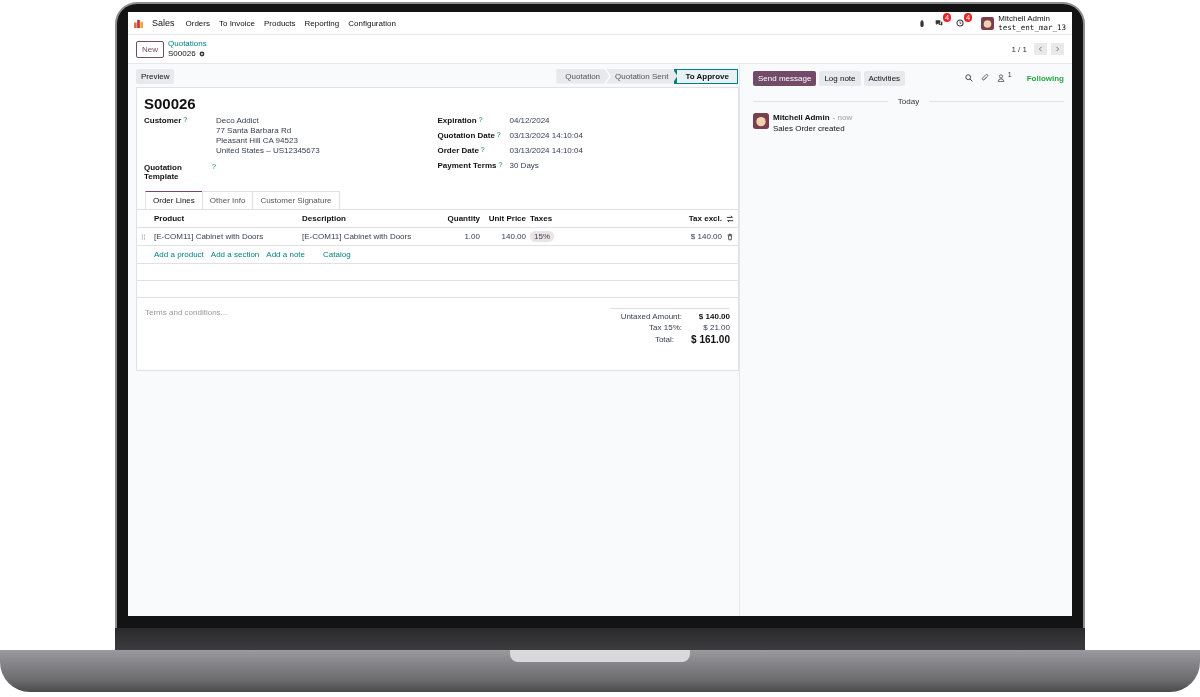 The height and width of the screenshot is (697, 1200). What do you see at coordinates (730, 236) in the screenshot?
I see `trash-icon` at bounding box center [730, 236].